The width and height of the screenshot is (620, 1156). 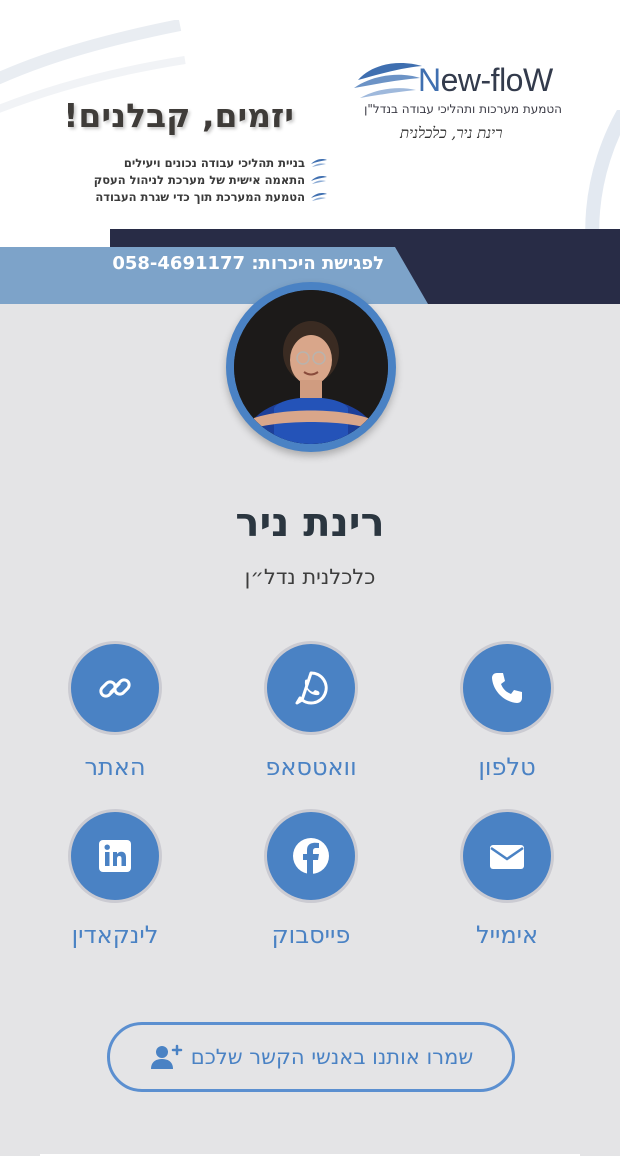 What do you see at coordinates (214, 162) in the screenshot?
I see `list-item-text: בניית תהליכי עבודה נכונים ויעילים` at bounding box center [214, 162].